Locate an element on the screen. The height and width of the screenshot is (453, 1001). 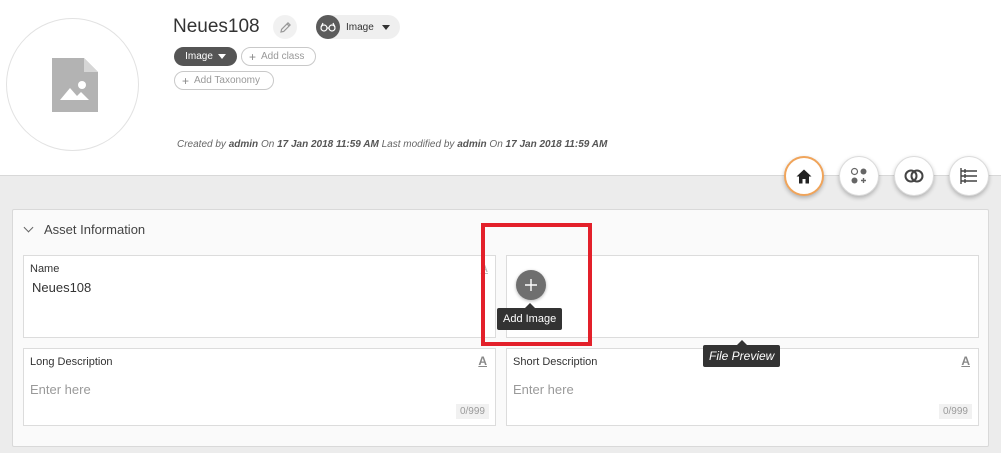
modified-on-label: On is located at coordinates (496, 144).